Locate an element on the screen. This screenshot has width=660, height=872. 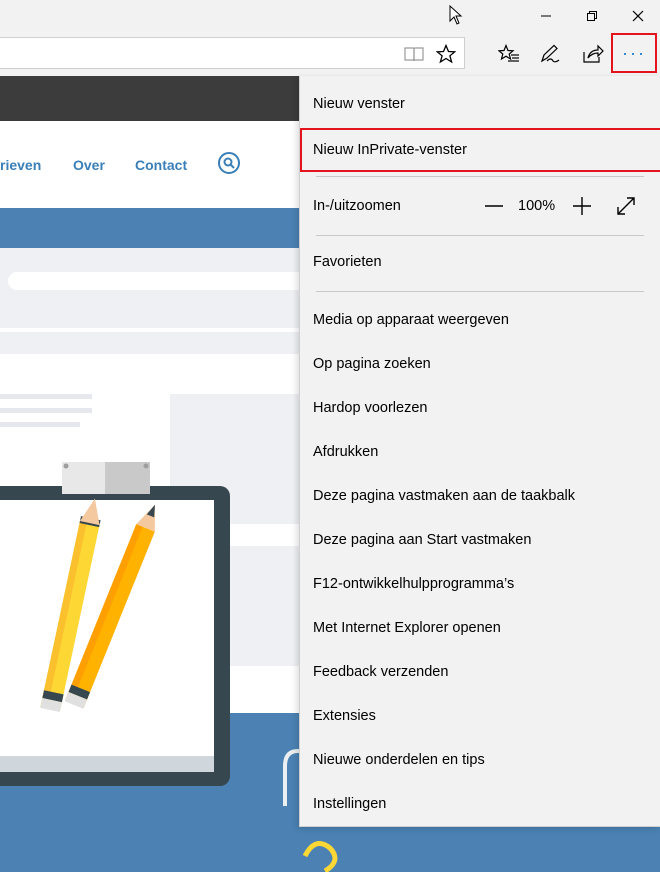
menu-item-whats-new: Nieuwe onderdelen en tips is located at coordinates (480, 760).